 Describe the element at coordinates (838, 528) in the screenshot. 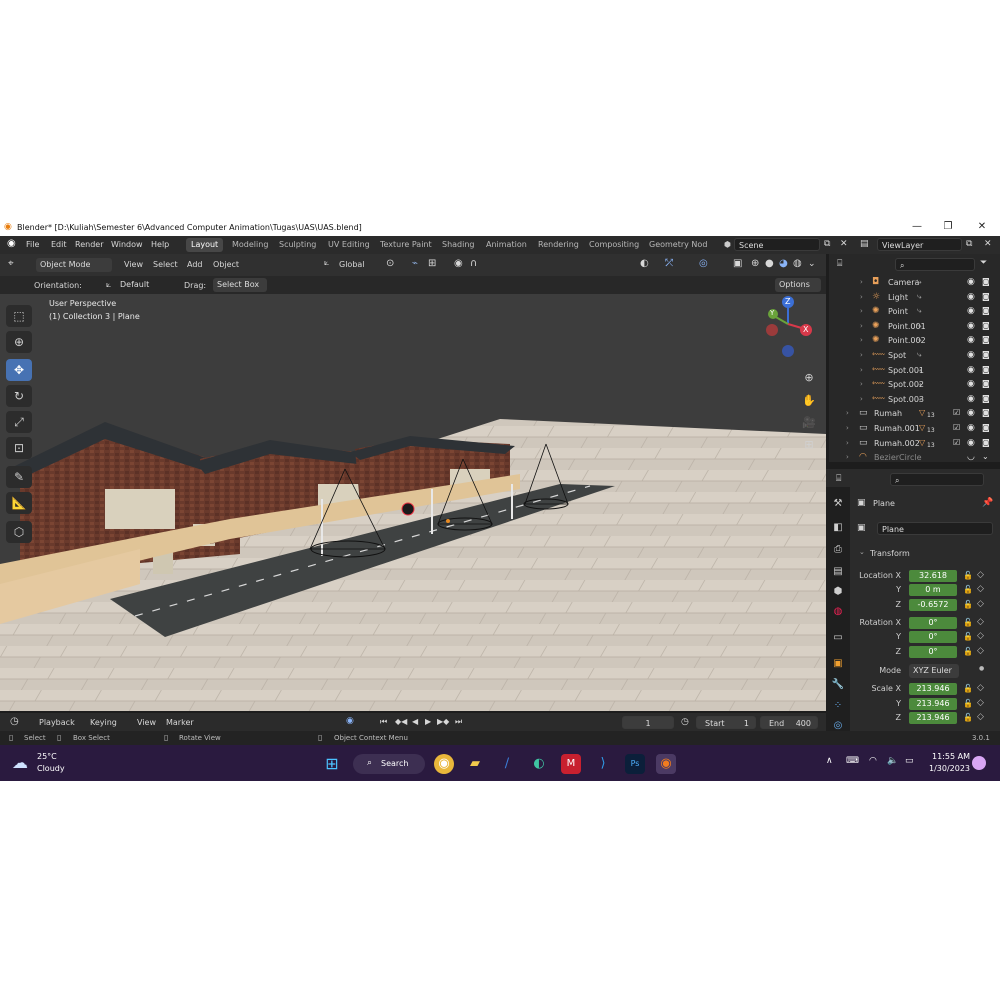

I see `render-tab-icon: ◧` at that location.